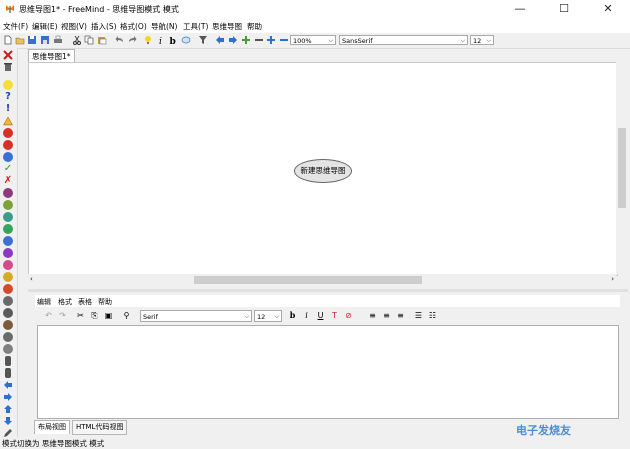 The image size is (630, 449). What do you see at coordinates (164, 26) in the screenshot?
I see `menu-navigate: 导航(N)` at bounding box center [164, 26].